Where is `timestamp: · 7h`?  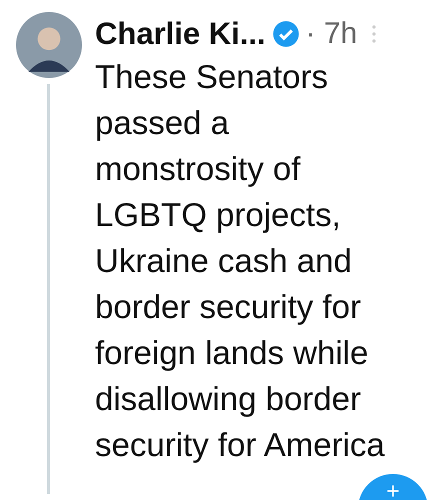
timestamp: · 7h is located at coordinates (332, 34).